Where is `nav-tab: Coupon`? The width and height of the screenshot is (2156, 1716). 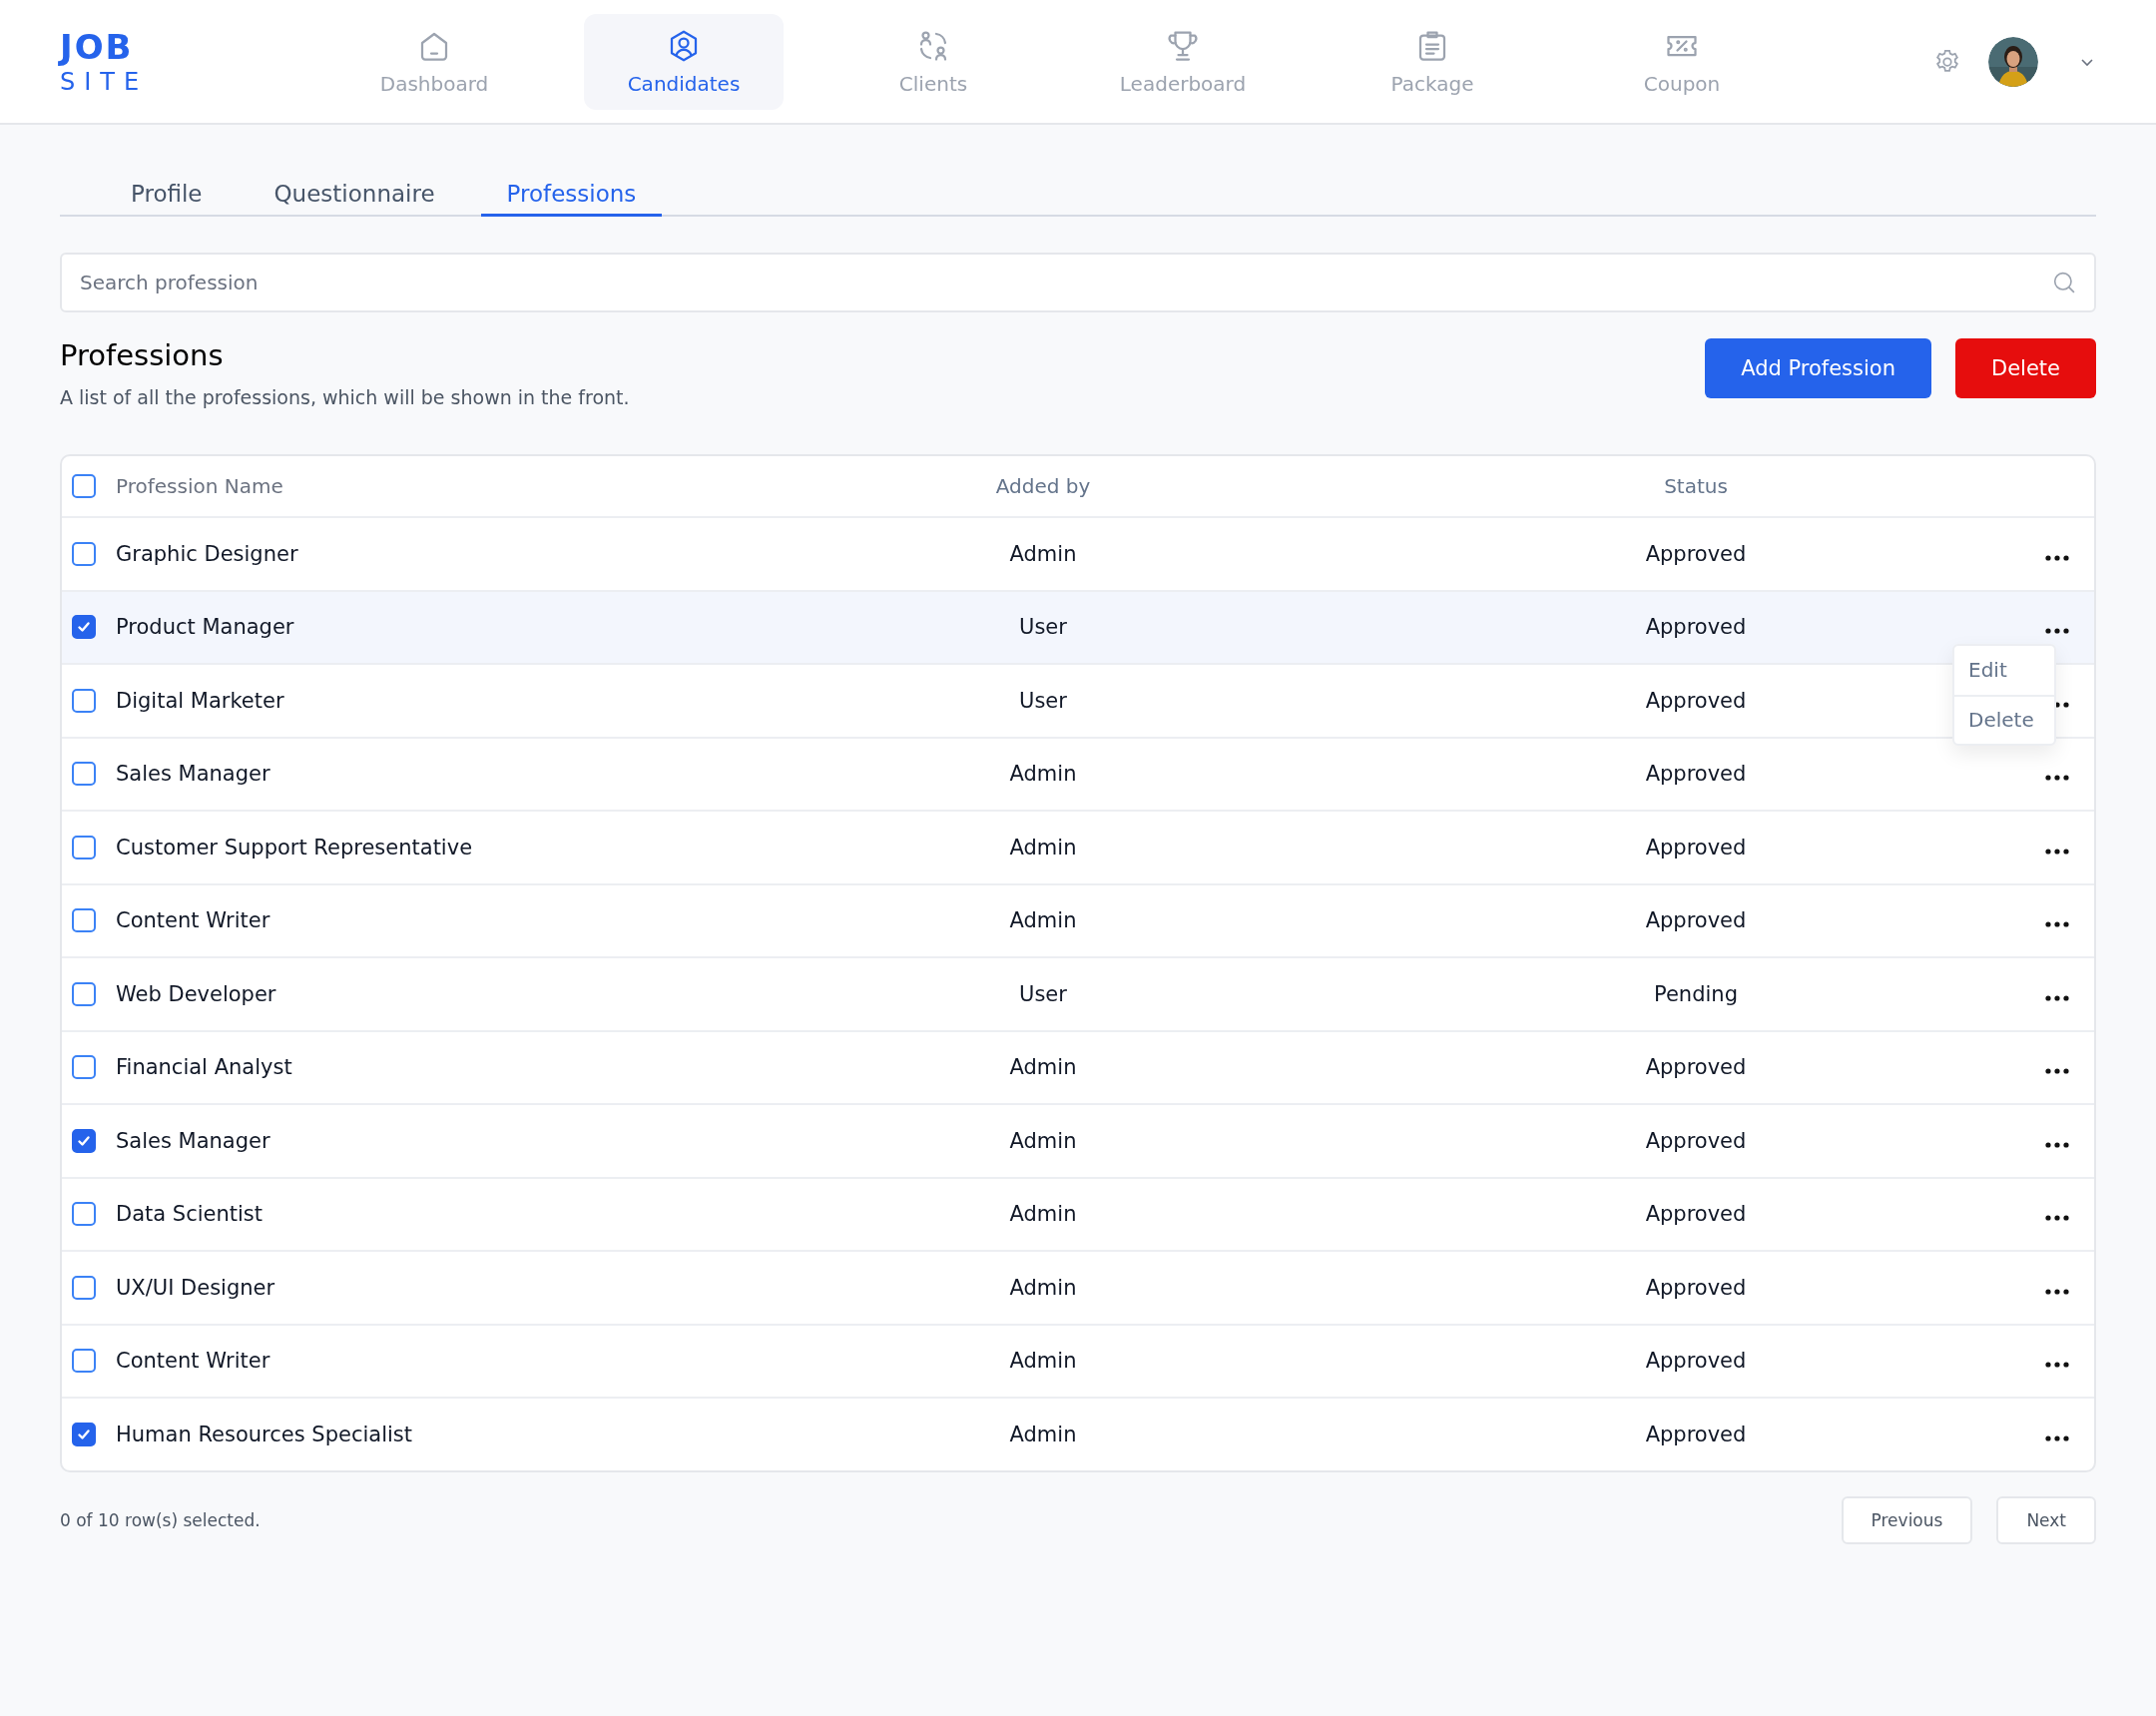
nav-tab: Coupon is located at coordinates (1682, 61).